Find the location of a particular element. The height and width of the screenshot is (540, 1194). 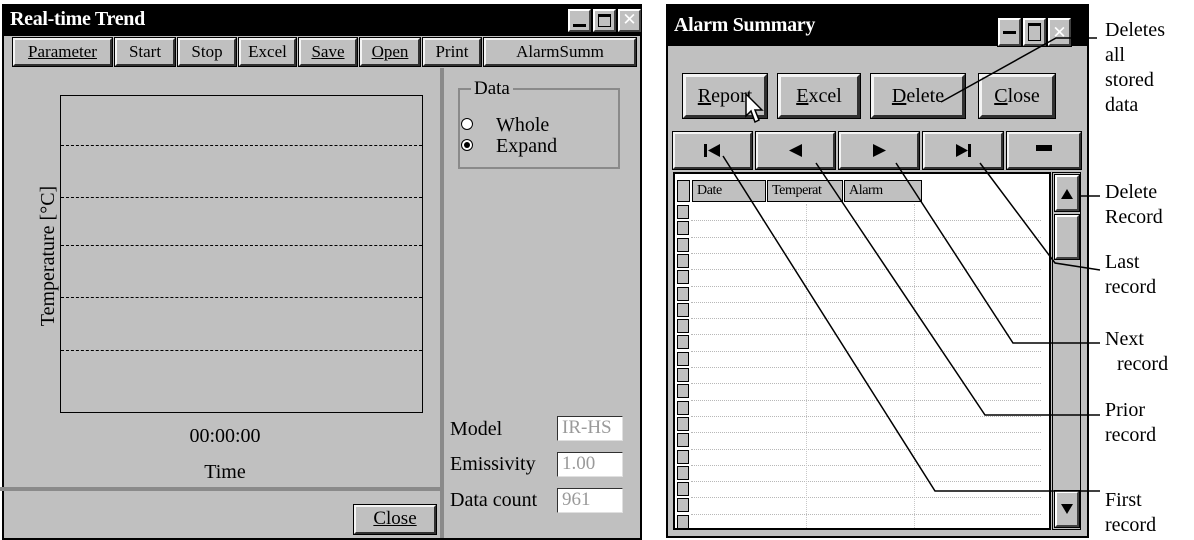

parameter-button: Parameter is located at coordinates (62, 52).